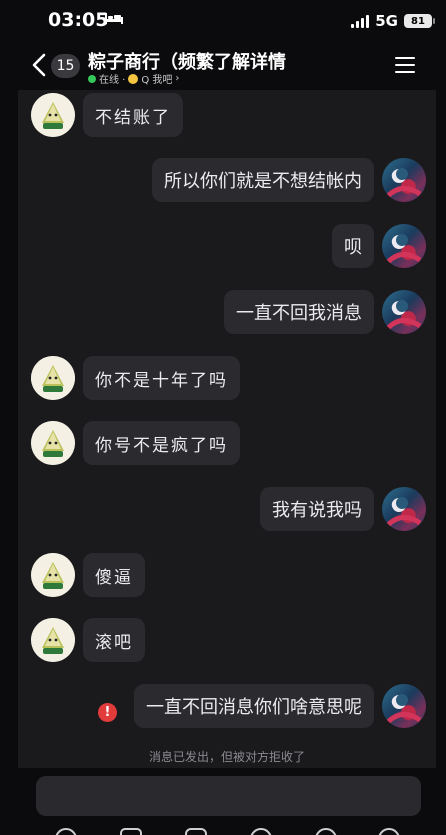  Describe the element at coordinates (353, 246) in the screenshot. I see `message-bubble: 呗` at that location.